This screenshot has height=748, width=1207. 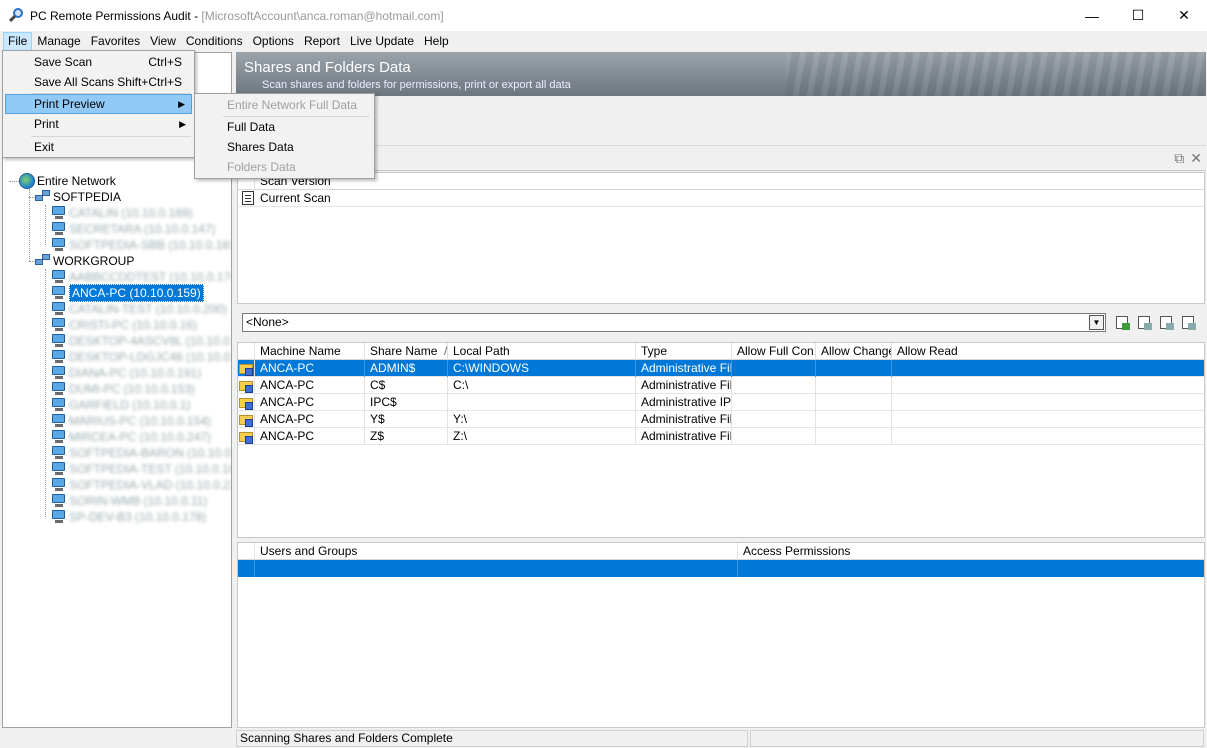 I want to click on paste-filter-icon, so click(x=1167, y=323).